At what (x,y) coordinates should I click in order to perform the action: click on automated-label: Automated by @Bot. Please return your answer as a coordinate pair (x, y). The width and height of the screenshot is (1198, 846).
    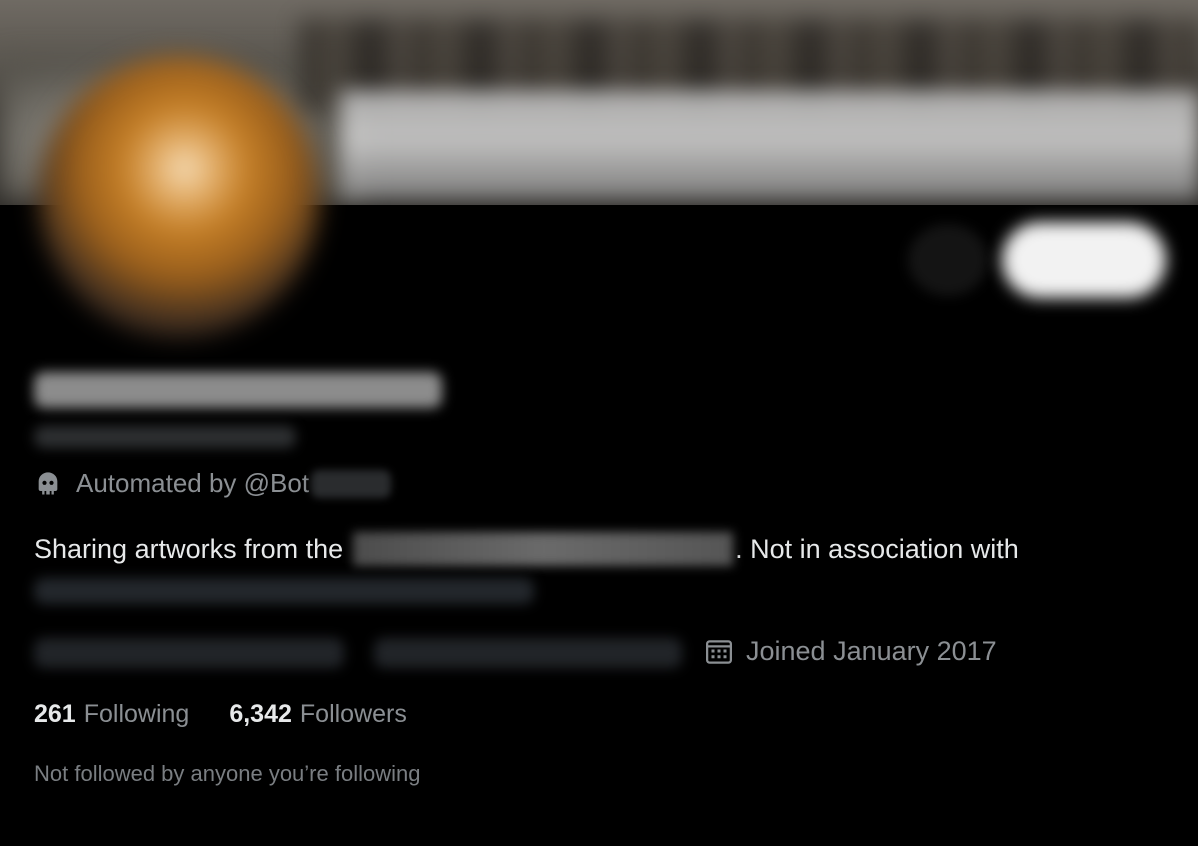
    Looking at the image, I should click on (213, 483).